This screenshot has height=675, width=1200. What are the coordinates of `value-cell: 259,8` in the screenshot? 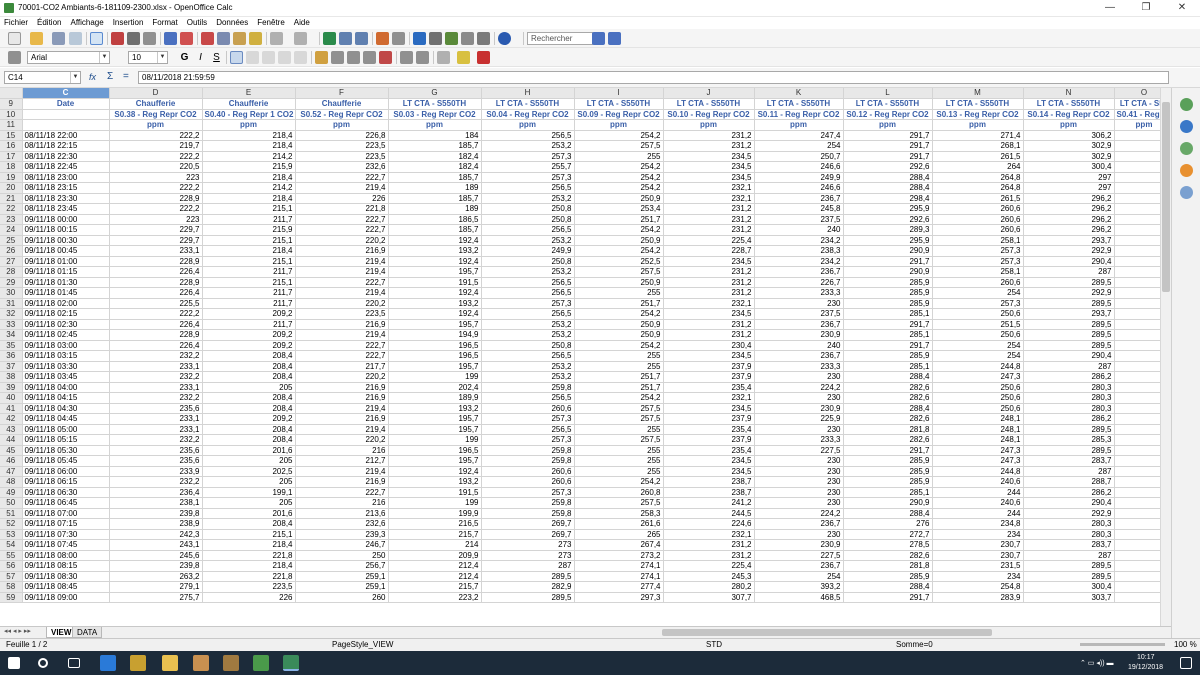 It's located at (528, 503).